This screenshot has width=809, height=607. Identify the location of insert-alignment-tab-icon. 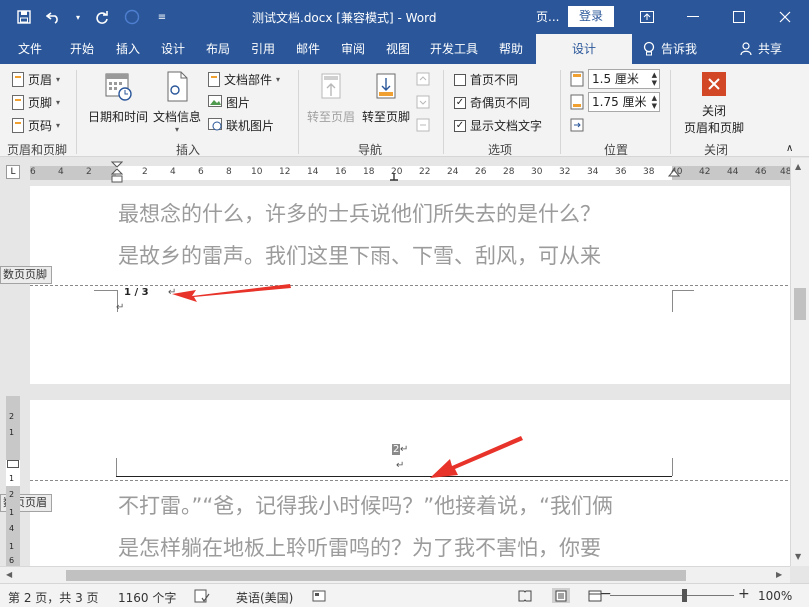
(577, 125).